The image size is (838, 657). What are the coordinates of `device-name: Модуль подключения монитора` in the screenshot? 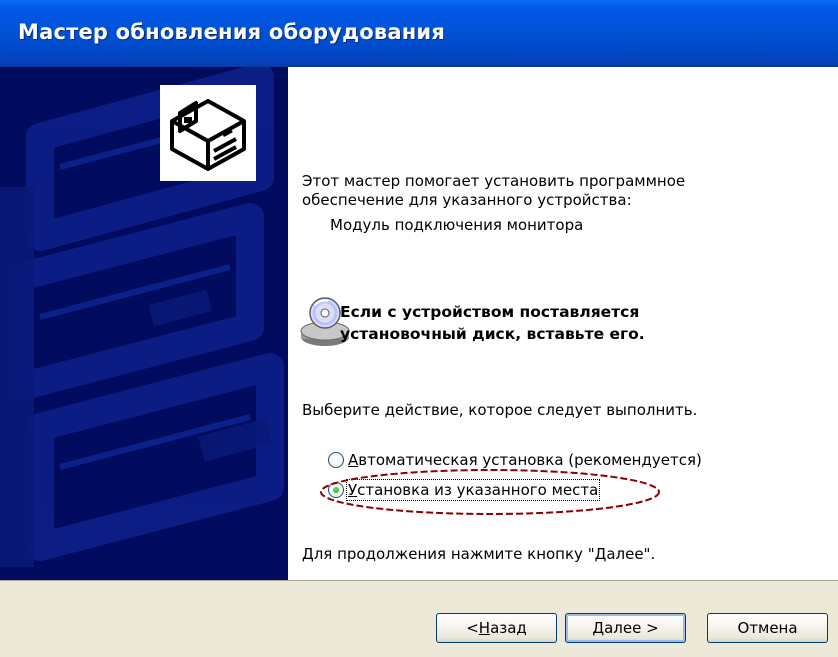 It's located at (457, 225).